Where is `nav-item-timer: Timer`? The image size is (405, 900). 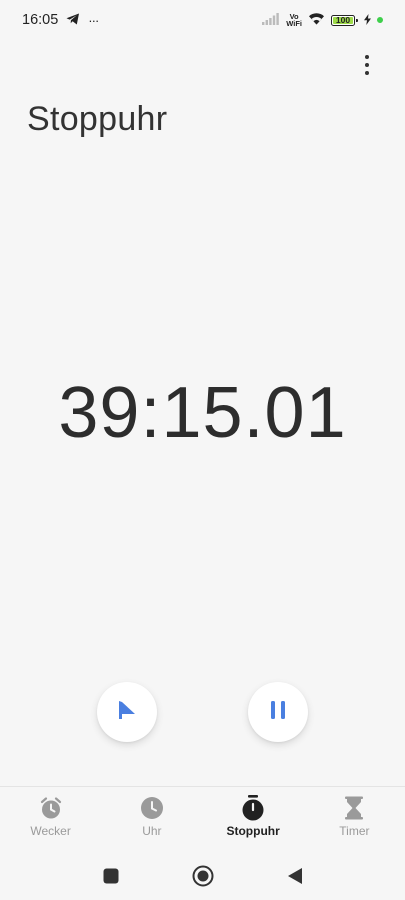 nav-item-timer: Timer is located at coordinates (354, 816).